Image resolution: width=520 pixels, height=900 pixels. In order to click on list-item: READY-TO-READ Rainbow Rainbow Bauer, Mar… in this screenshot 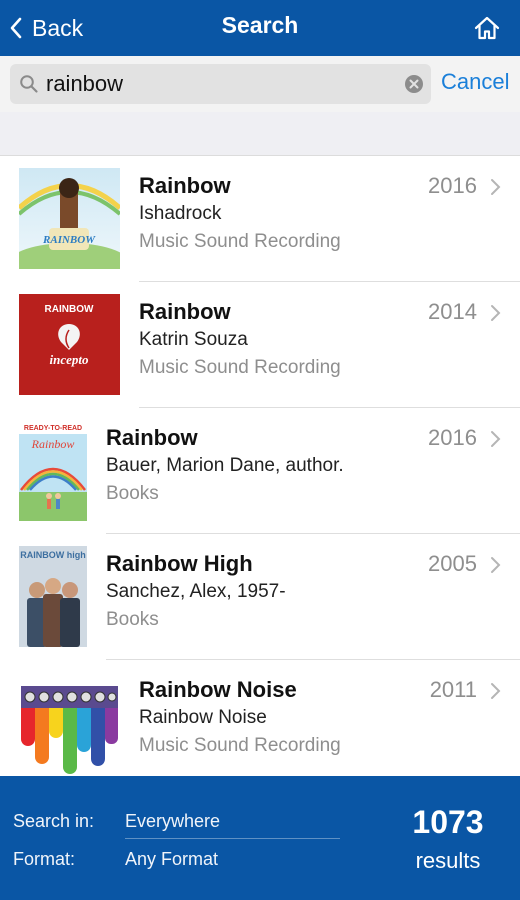, I will do `click(260, 471)`.